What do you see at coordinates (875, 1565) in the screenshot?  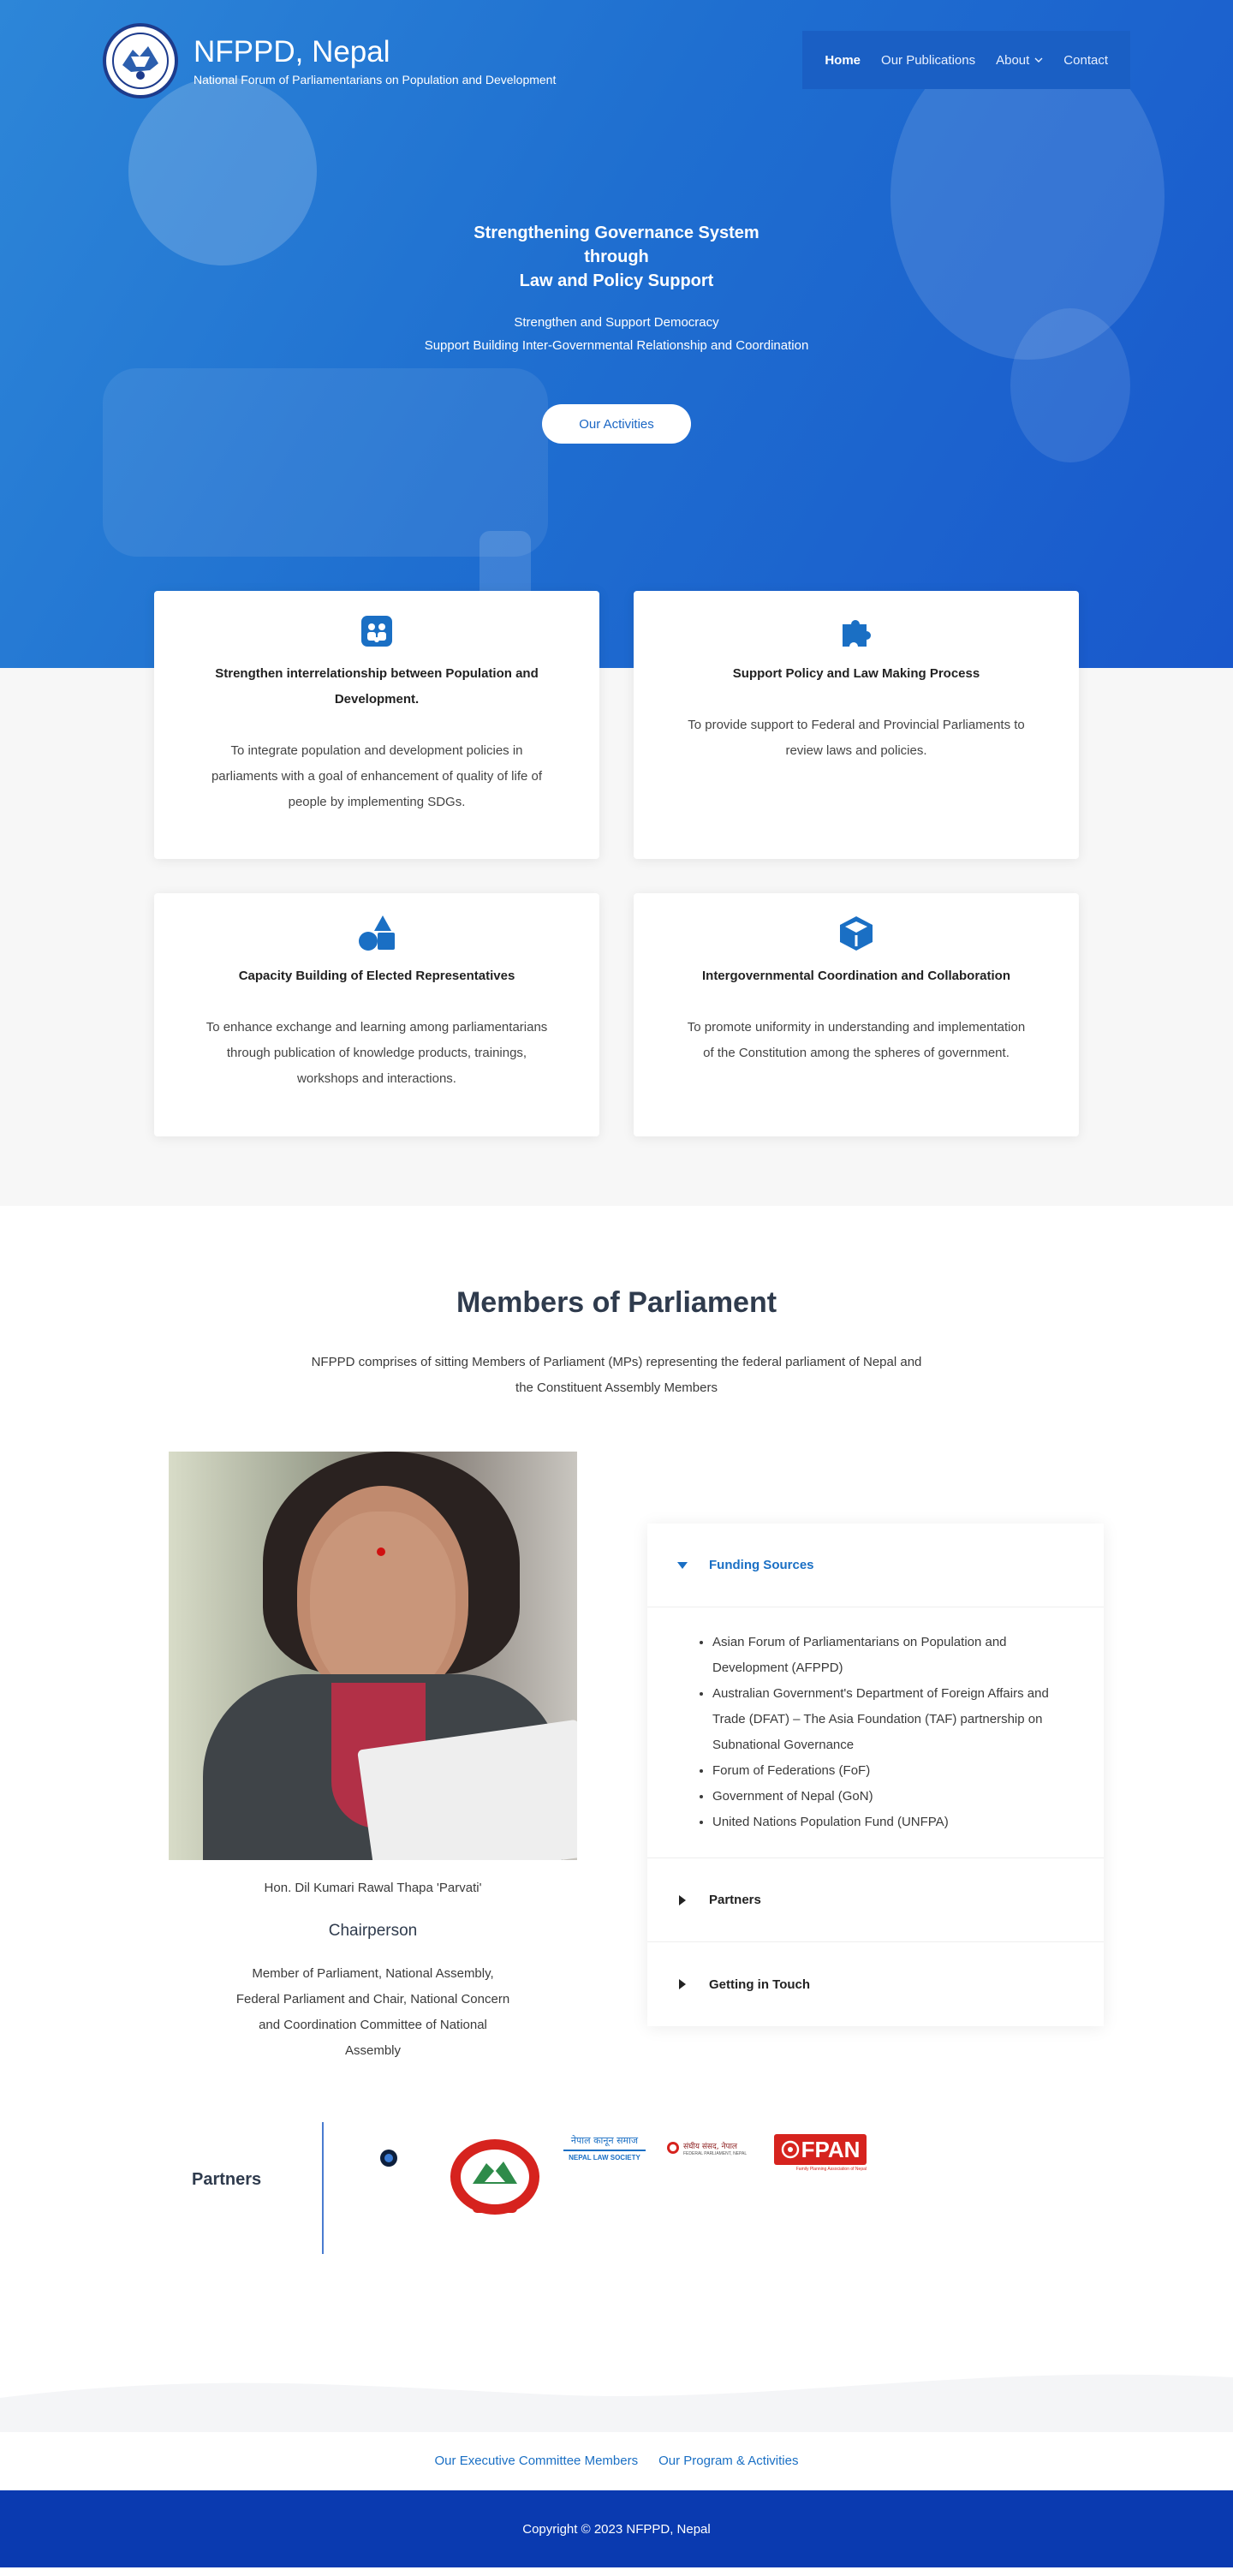 I see `accordion-funding-sources: Funding Sources` at bounding box center [875, 1565].